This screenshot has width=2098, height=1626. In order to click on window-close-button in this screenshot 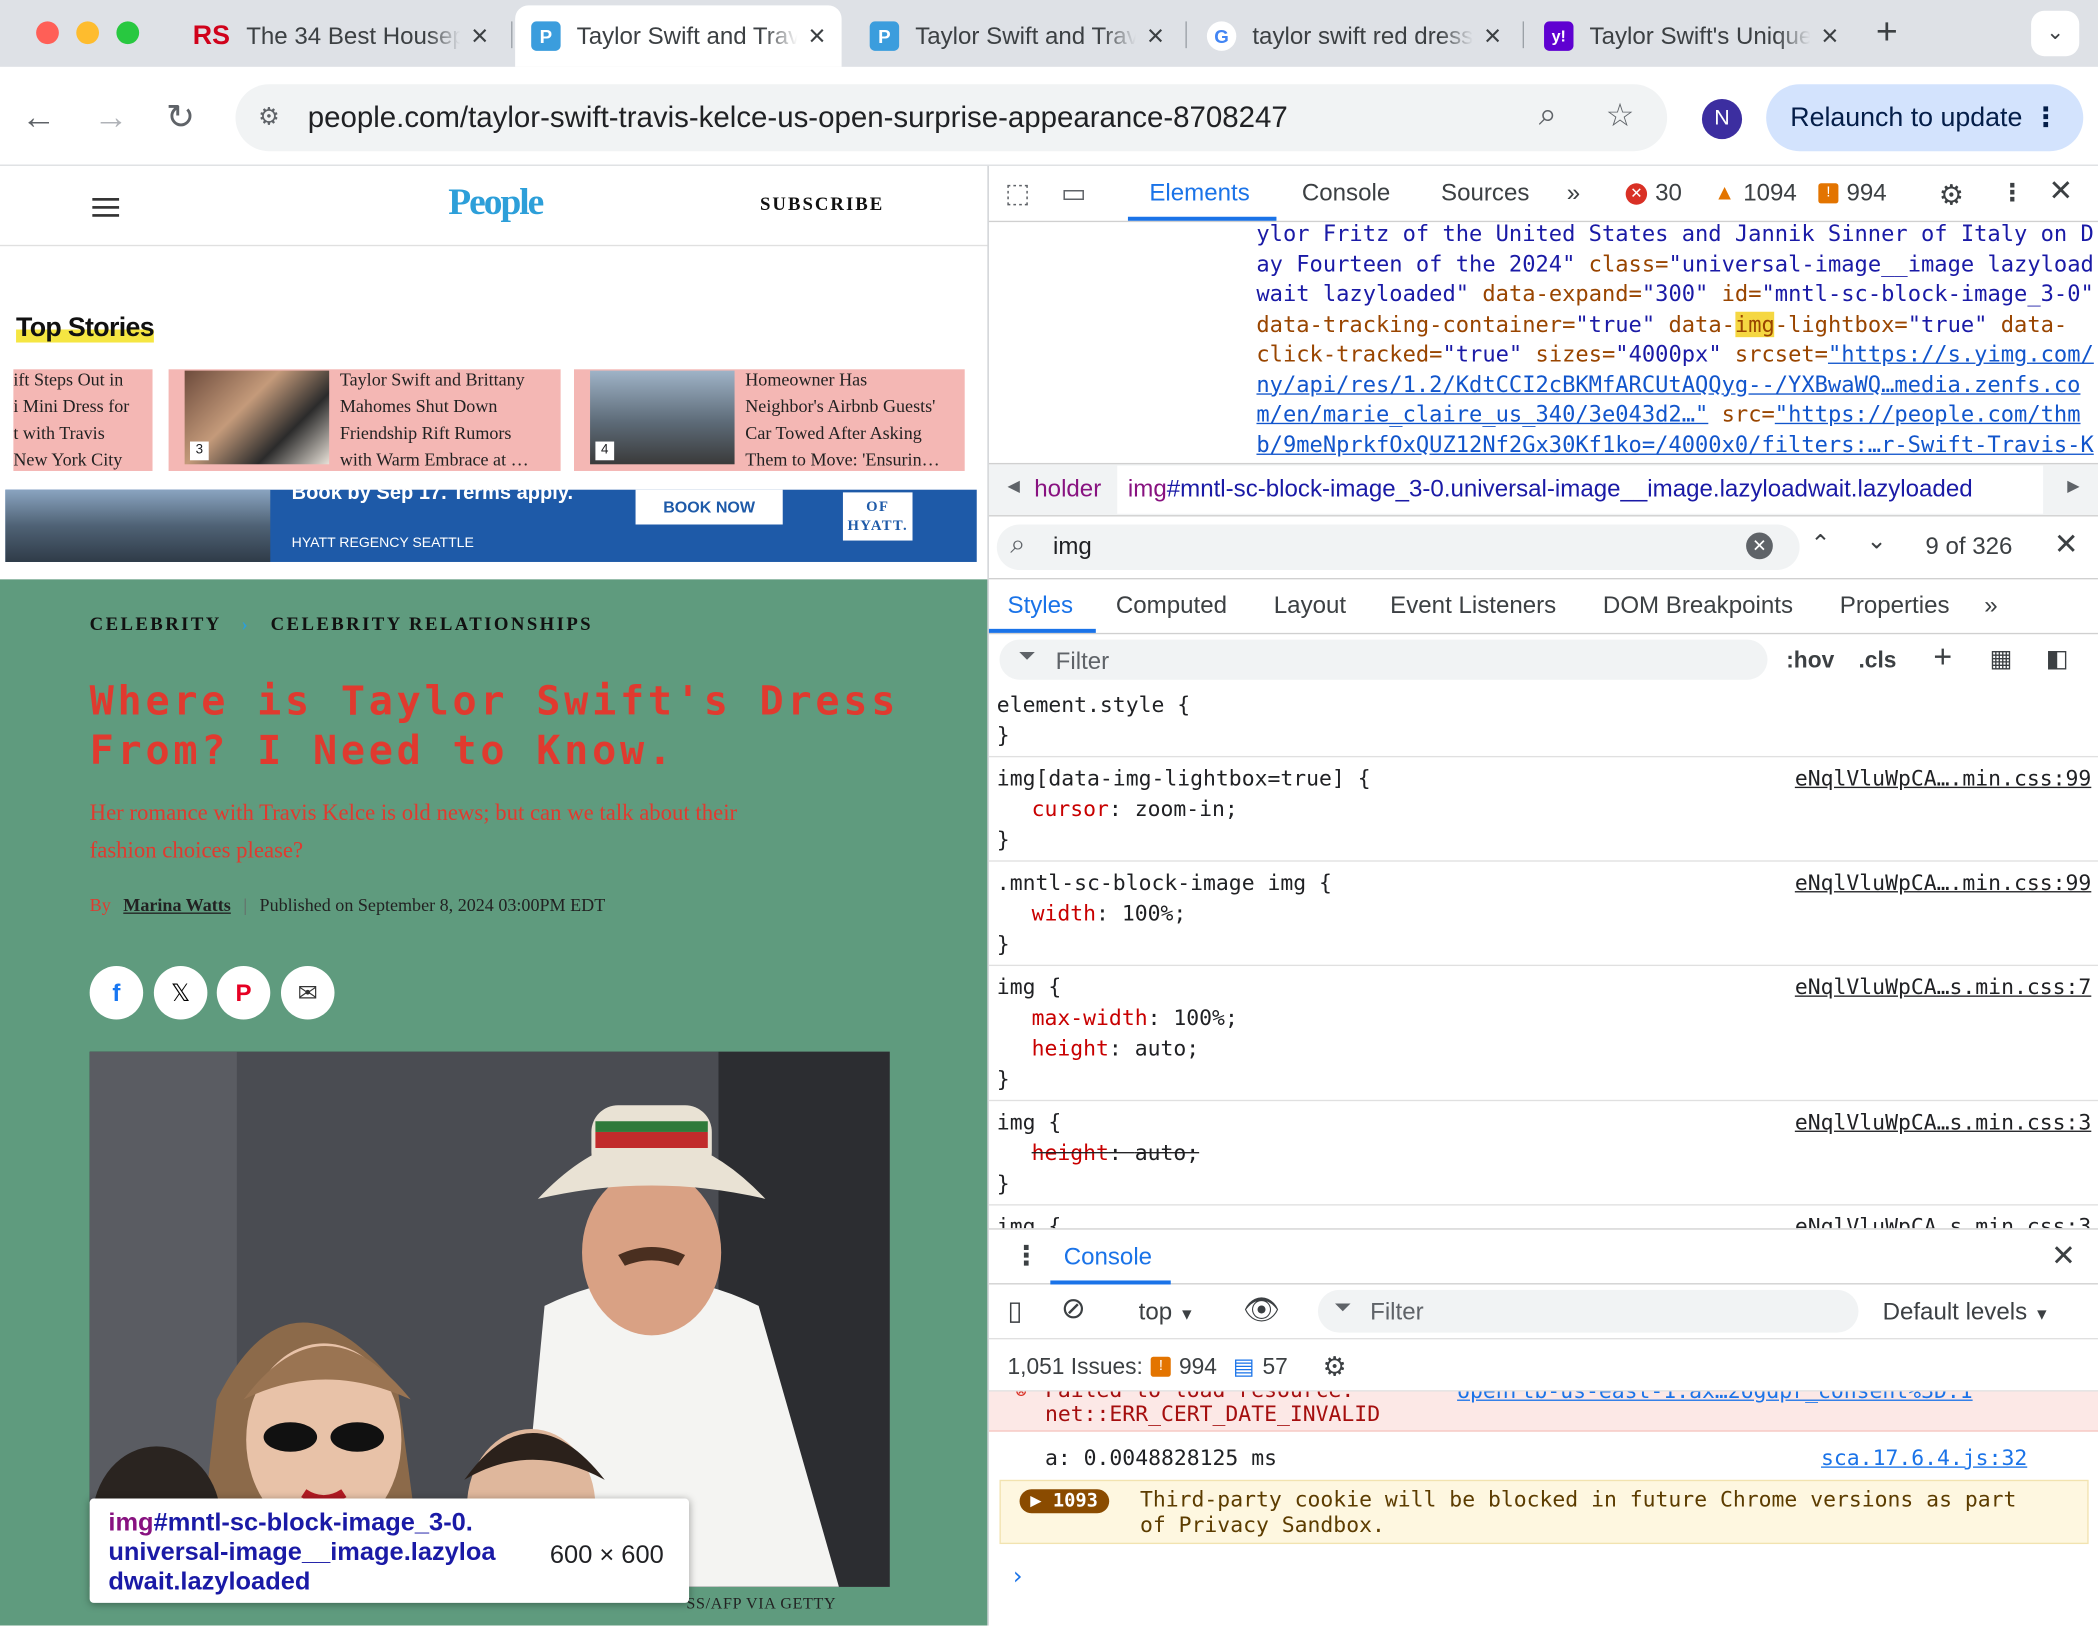, I will do `click(47, 33)`.